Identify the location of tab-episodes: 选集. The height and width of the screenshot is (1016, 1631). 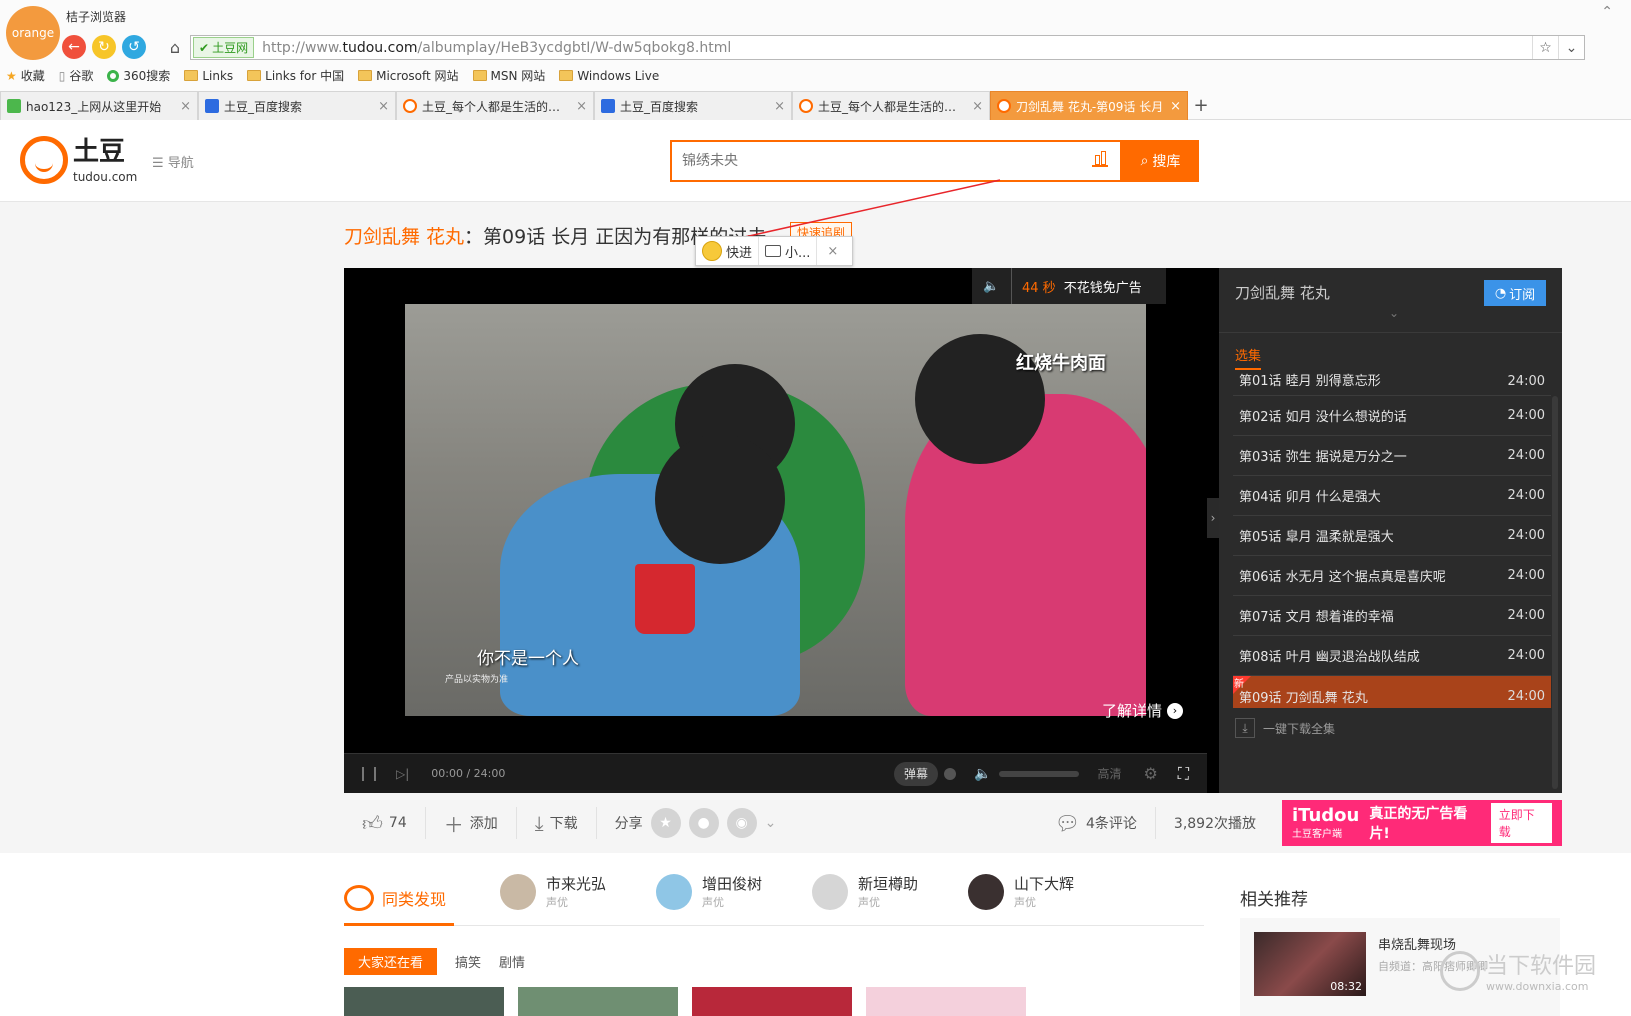
(1248, 357).